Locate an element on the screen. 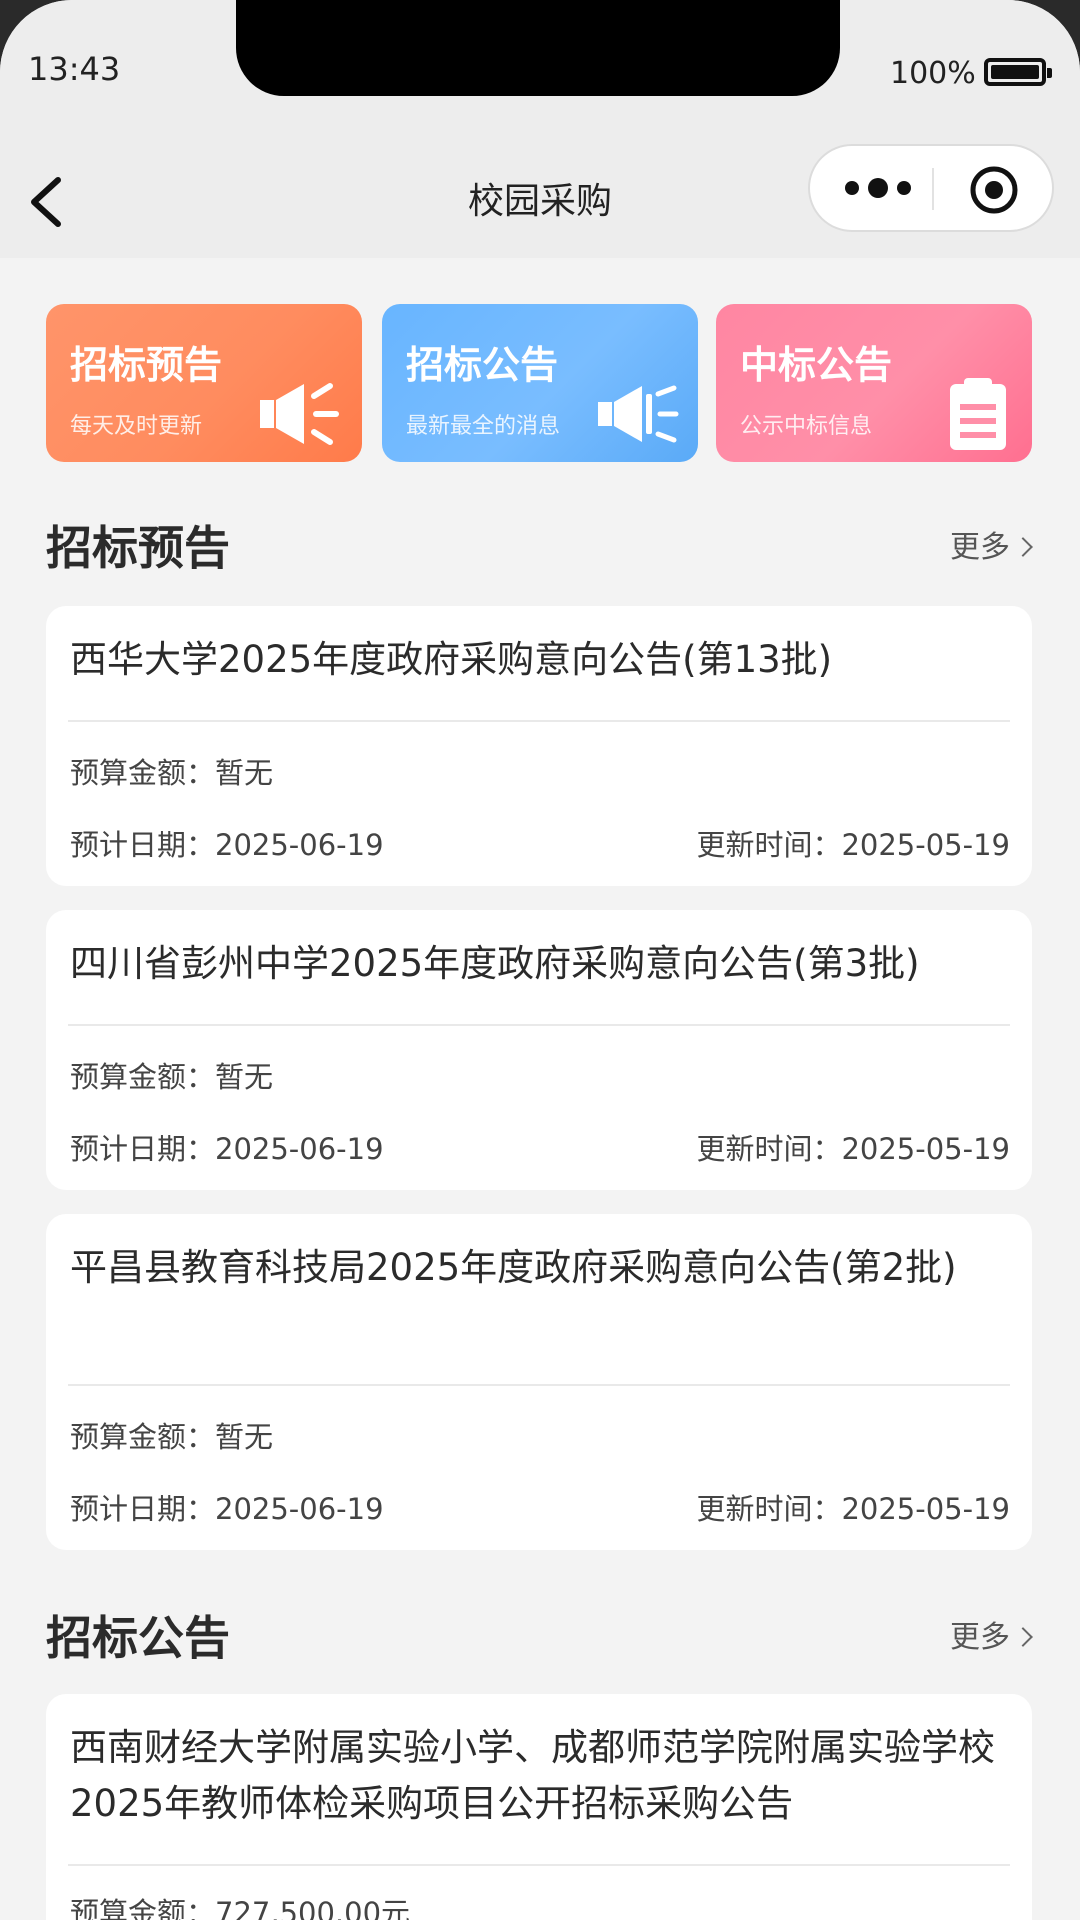 Image resolution: width=1080 pixels, height=1920 pixels. section-title-forecast: 招标预告 is located at coordinates (138, 548).